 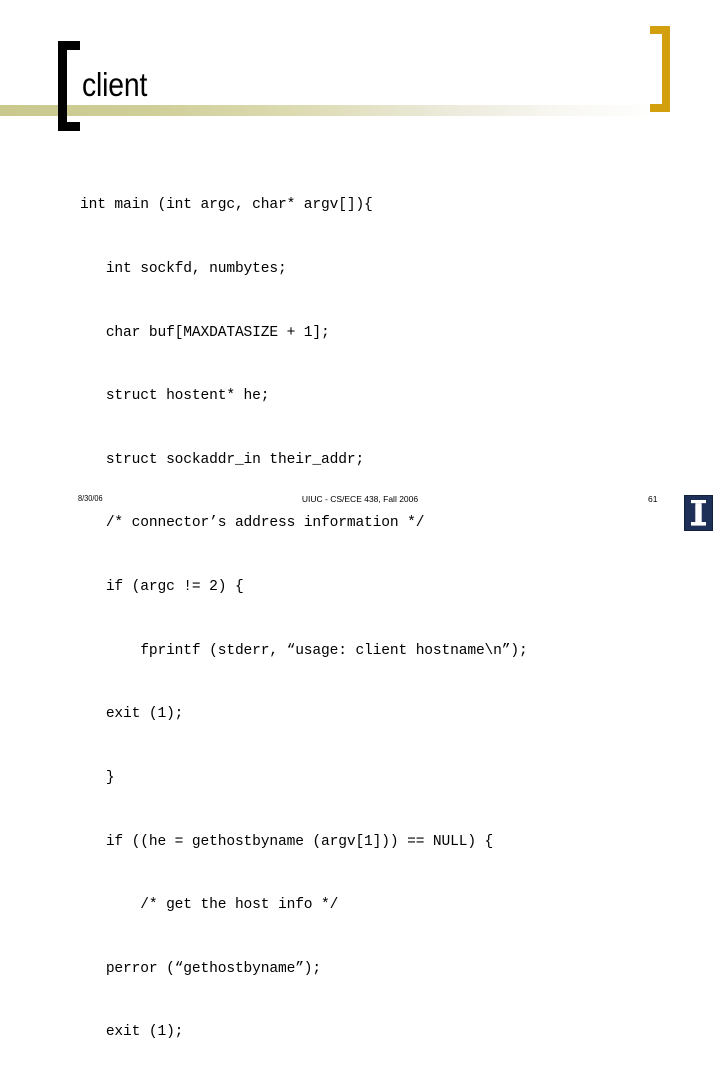 I want to click on code-line: }, so click(x=97, y=777).